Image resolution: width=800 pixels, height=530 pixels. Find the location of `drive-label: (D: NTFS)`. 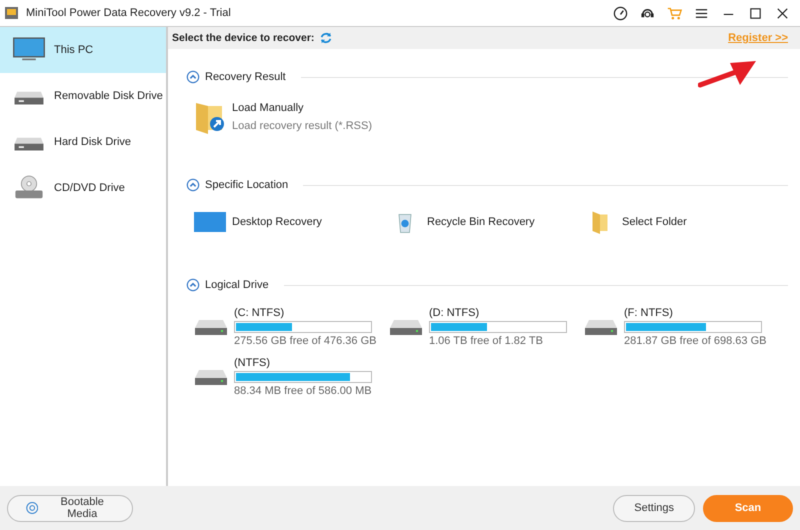

drive-label: (D: NTFS) is located at coordinates (454, 313).